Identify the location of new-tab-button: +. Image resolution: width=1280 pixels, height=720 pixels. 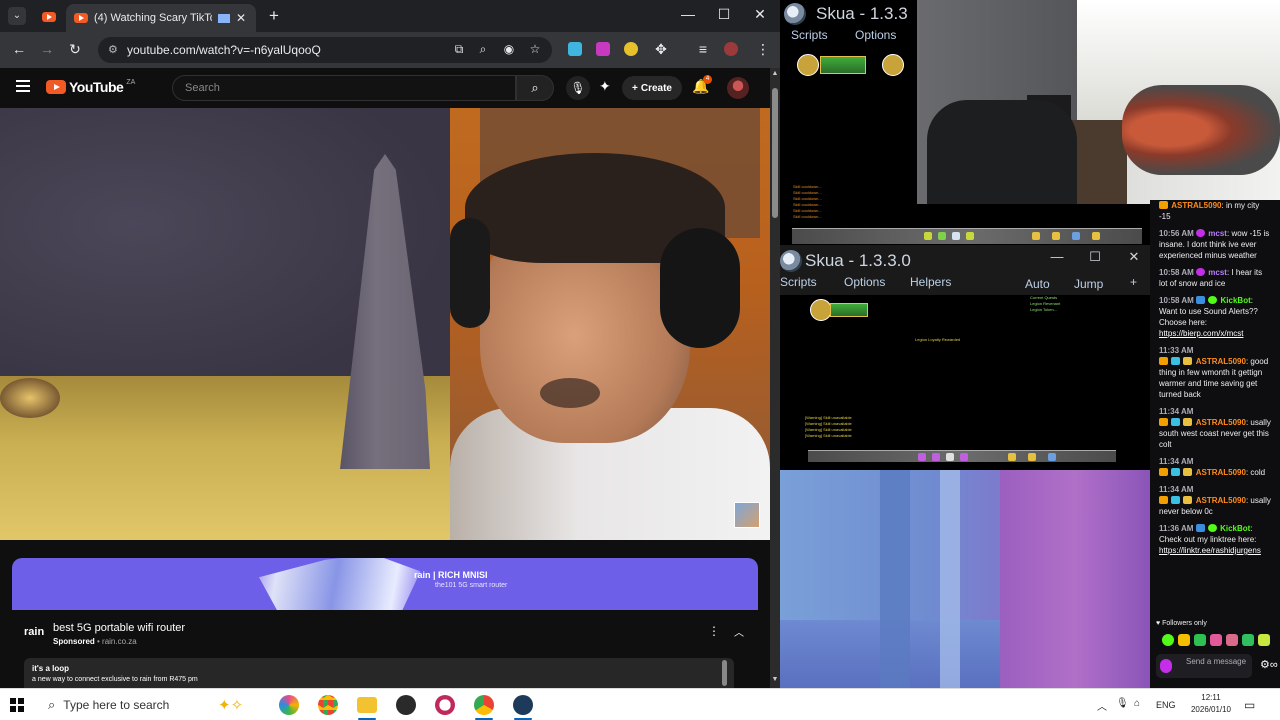
(274, 16).